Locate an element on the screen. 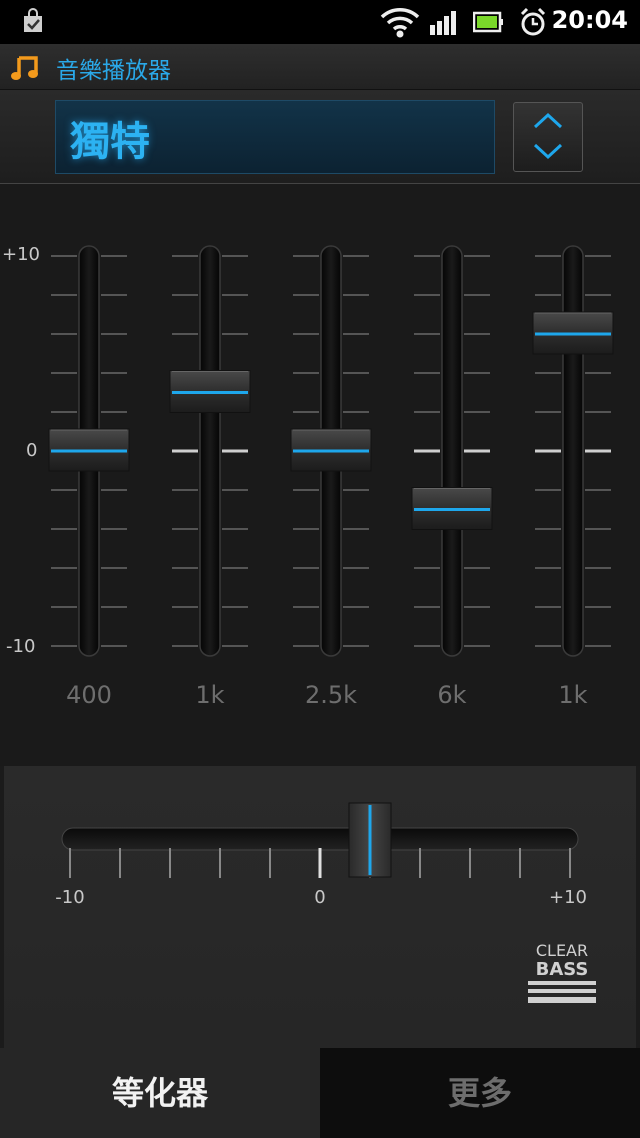 This screenshot has height=1138, width=640. bass-max-label: +10 is located at coordinates (568, 897).